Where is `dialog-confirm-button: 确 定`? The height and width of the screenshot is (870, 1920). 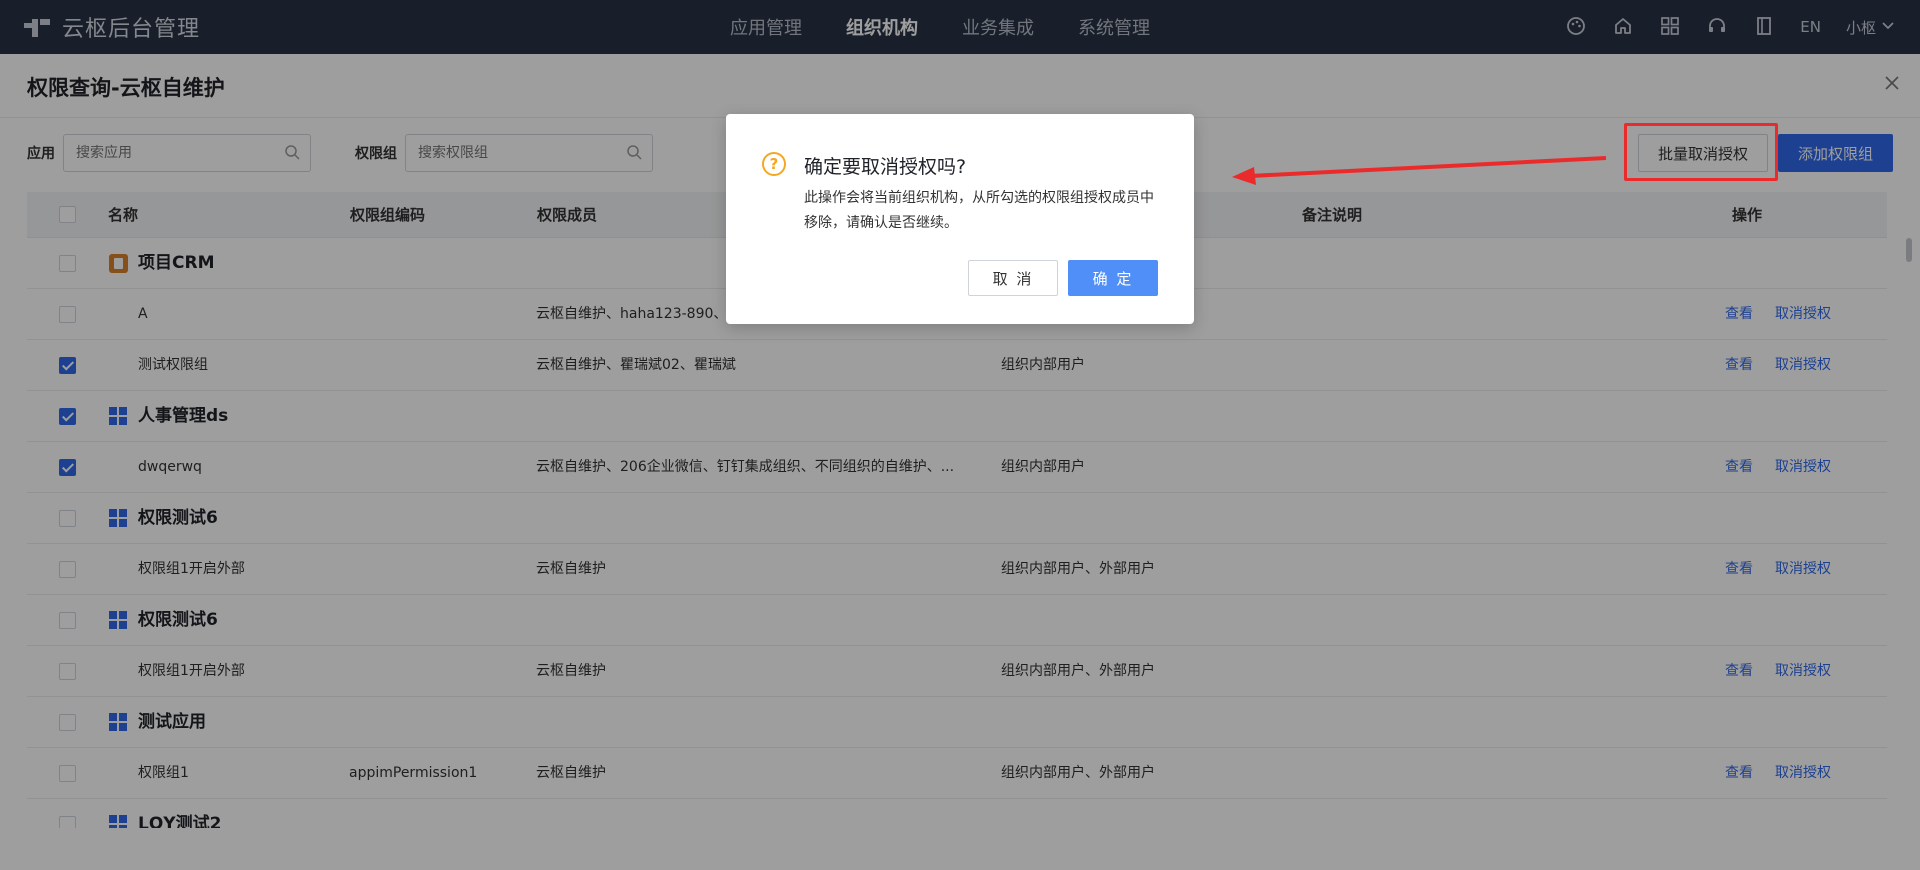 dialog-confirm-button: 确 定 is located at coordinates (1113, 278).